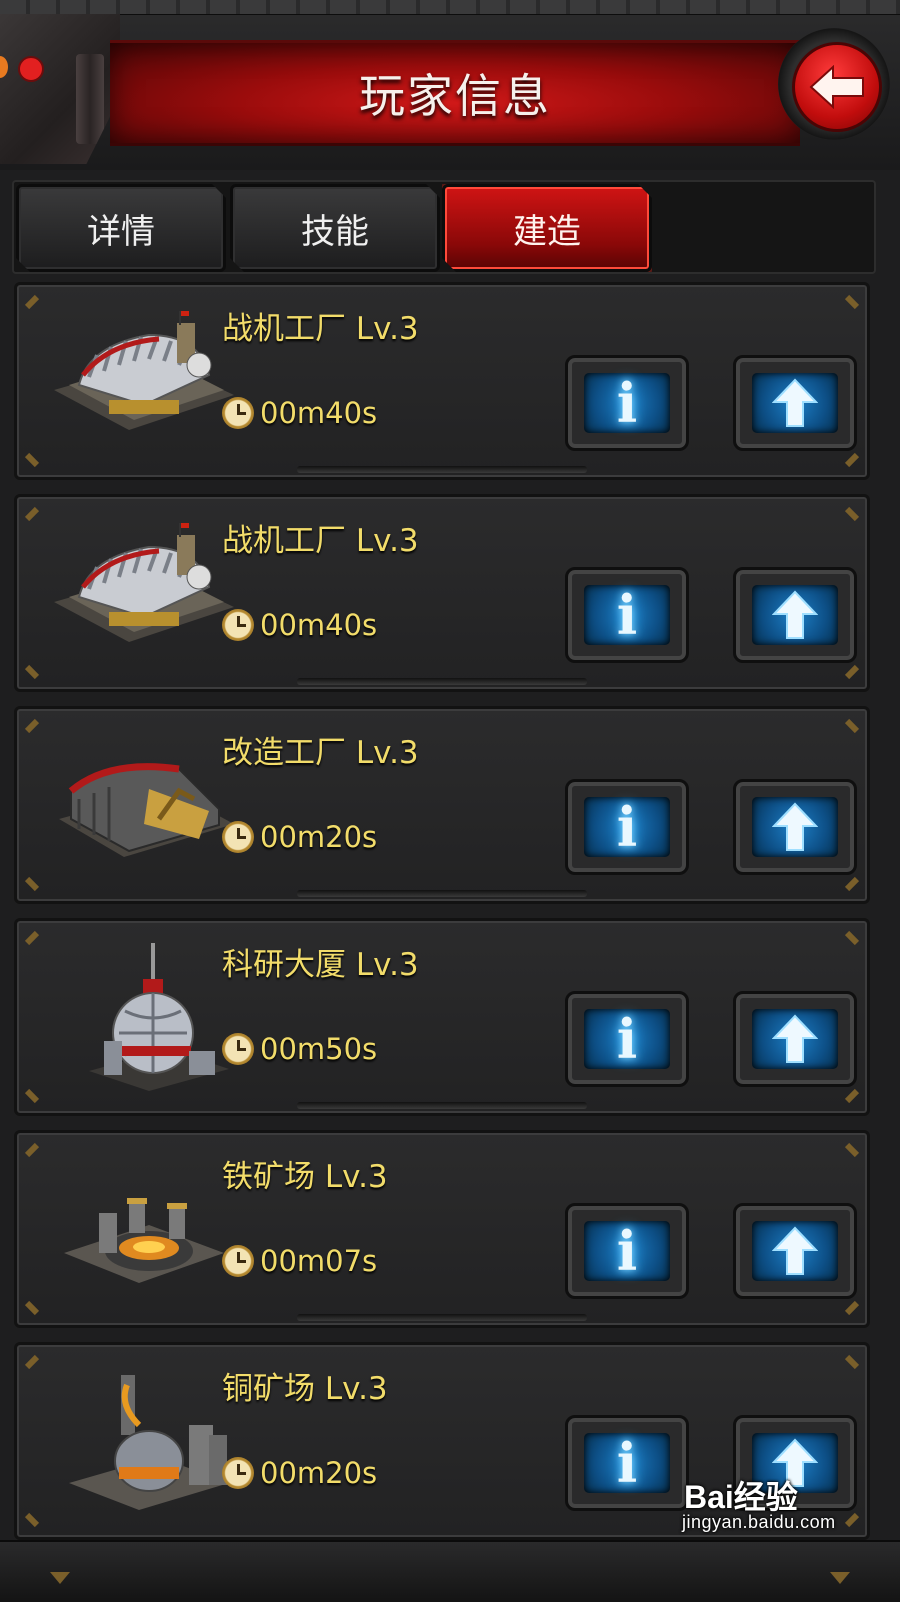 The height and width of the screenshot is (1602, 900). Describe the element at coordinates (149, 1442) in the screenshot. I see `copper-mine-icon` at that location.